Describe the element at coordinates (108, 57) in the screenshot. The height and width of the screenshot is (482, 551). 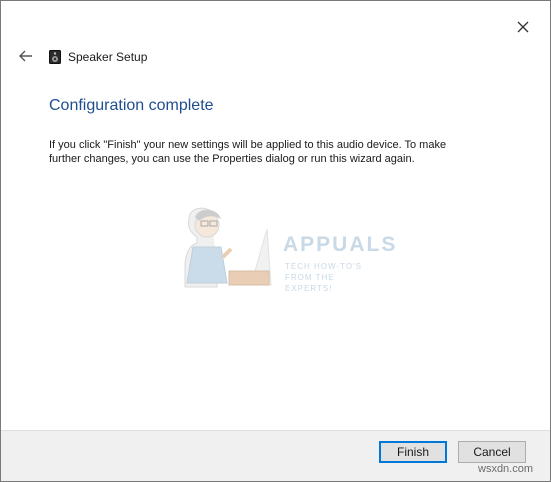
I see `window-title: Speaker Setup` at that location.